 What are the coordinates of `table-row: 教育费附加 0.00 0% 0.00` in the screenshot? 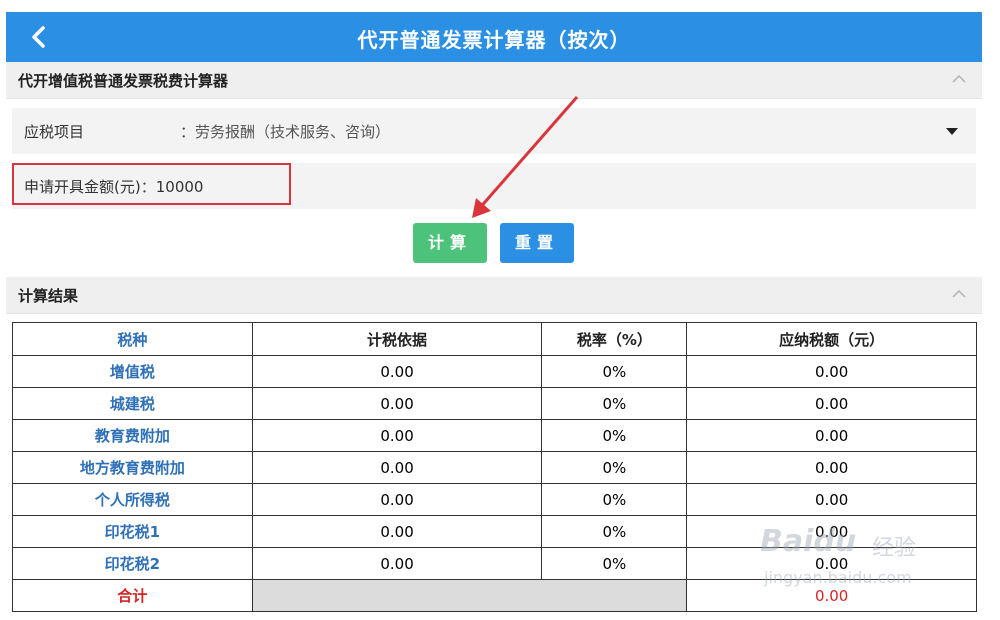 It's located at (494, 435).